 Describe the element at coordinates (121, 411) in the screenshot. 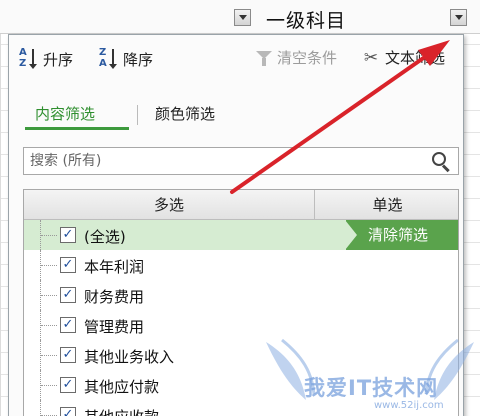

I see `list-item-label: 其他应收款` at that location.